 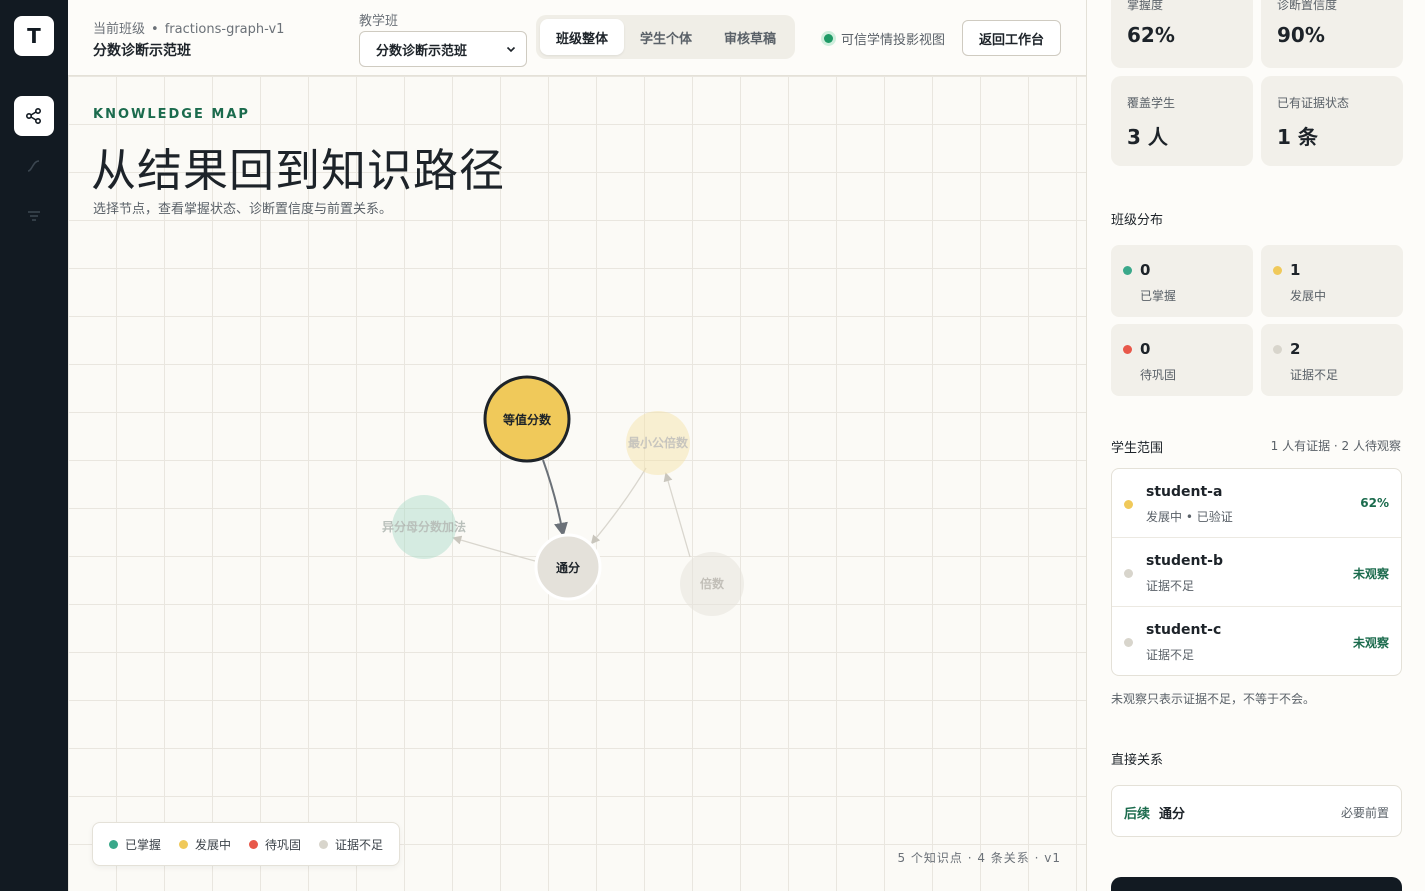 What do you see at coordinates (1182, 281) in the screenshot?
I see `distribution-mastered: 0 已掌握` at bounding box center [1182, 281].